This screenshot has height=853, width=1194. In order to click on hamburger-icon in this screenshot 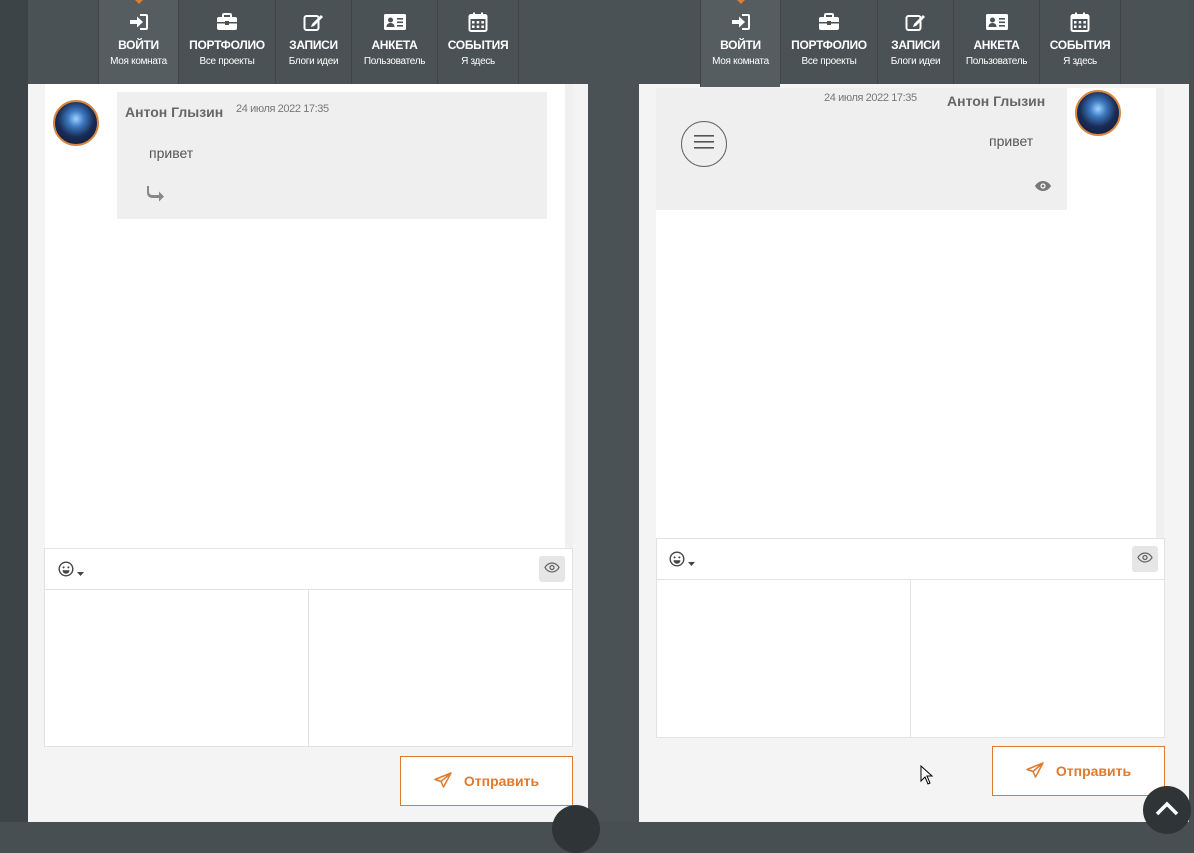, I will do `click(704, 144)`.